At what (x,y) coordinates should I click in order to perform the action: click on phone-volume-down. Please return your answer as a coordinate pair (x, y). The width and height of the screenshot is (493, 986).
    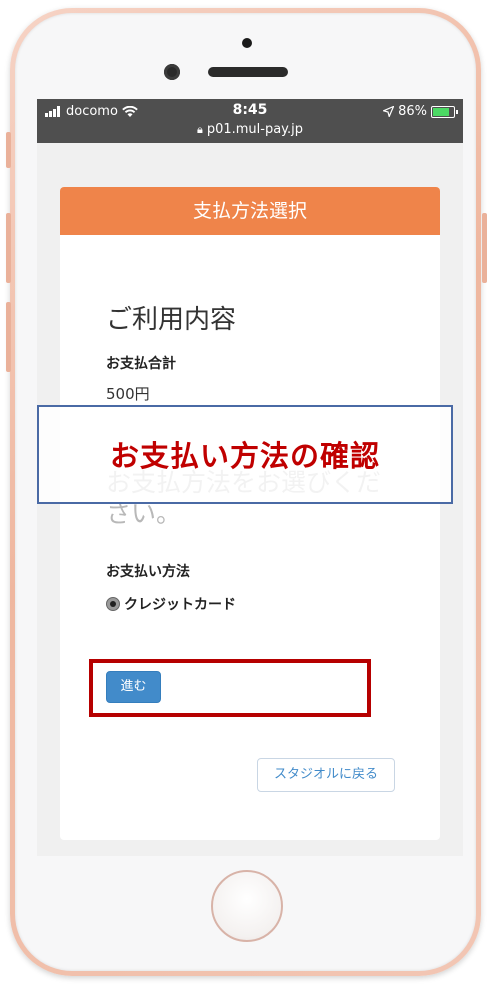
    Looking at the image, I should click on (8, 337).